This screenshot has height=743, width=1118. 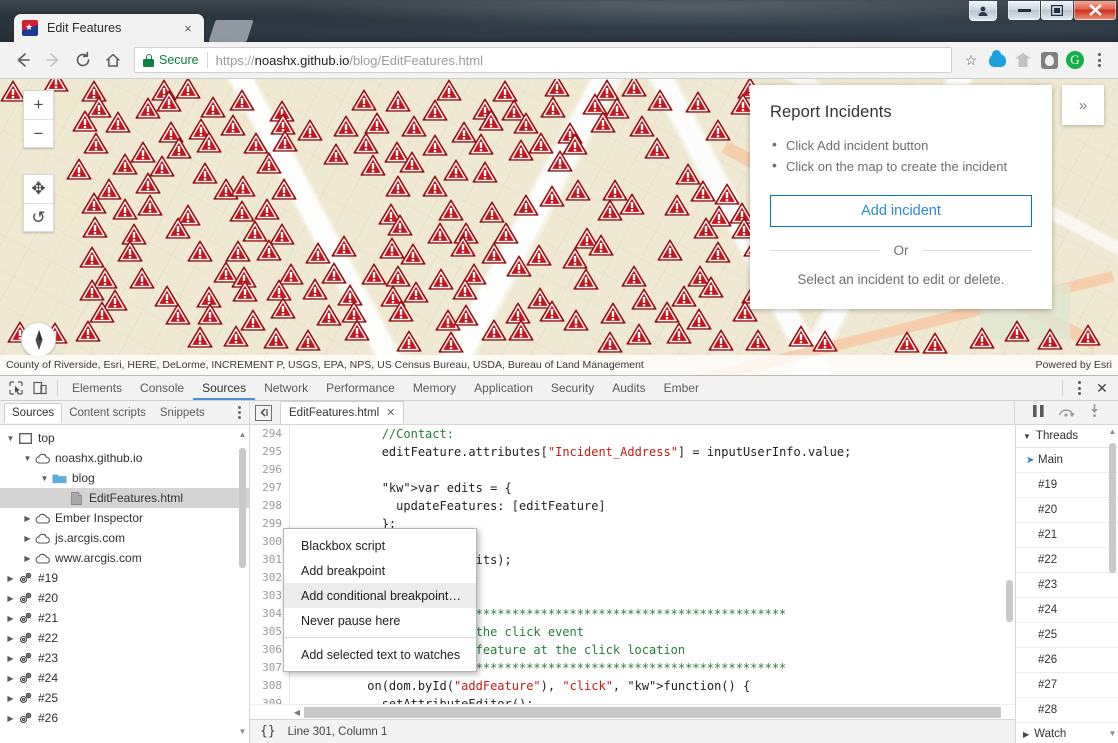 What do you see at coordinates (997, 60) in the screenshot?
I see `cloud-extension-icon` at bounding box center [997, 60].